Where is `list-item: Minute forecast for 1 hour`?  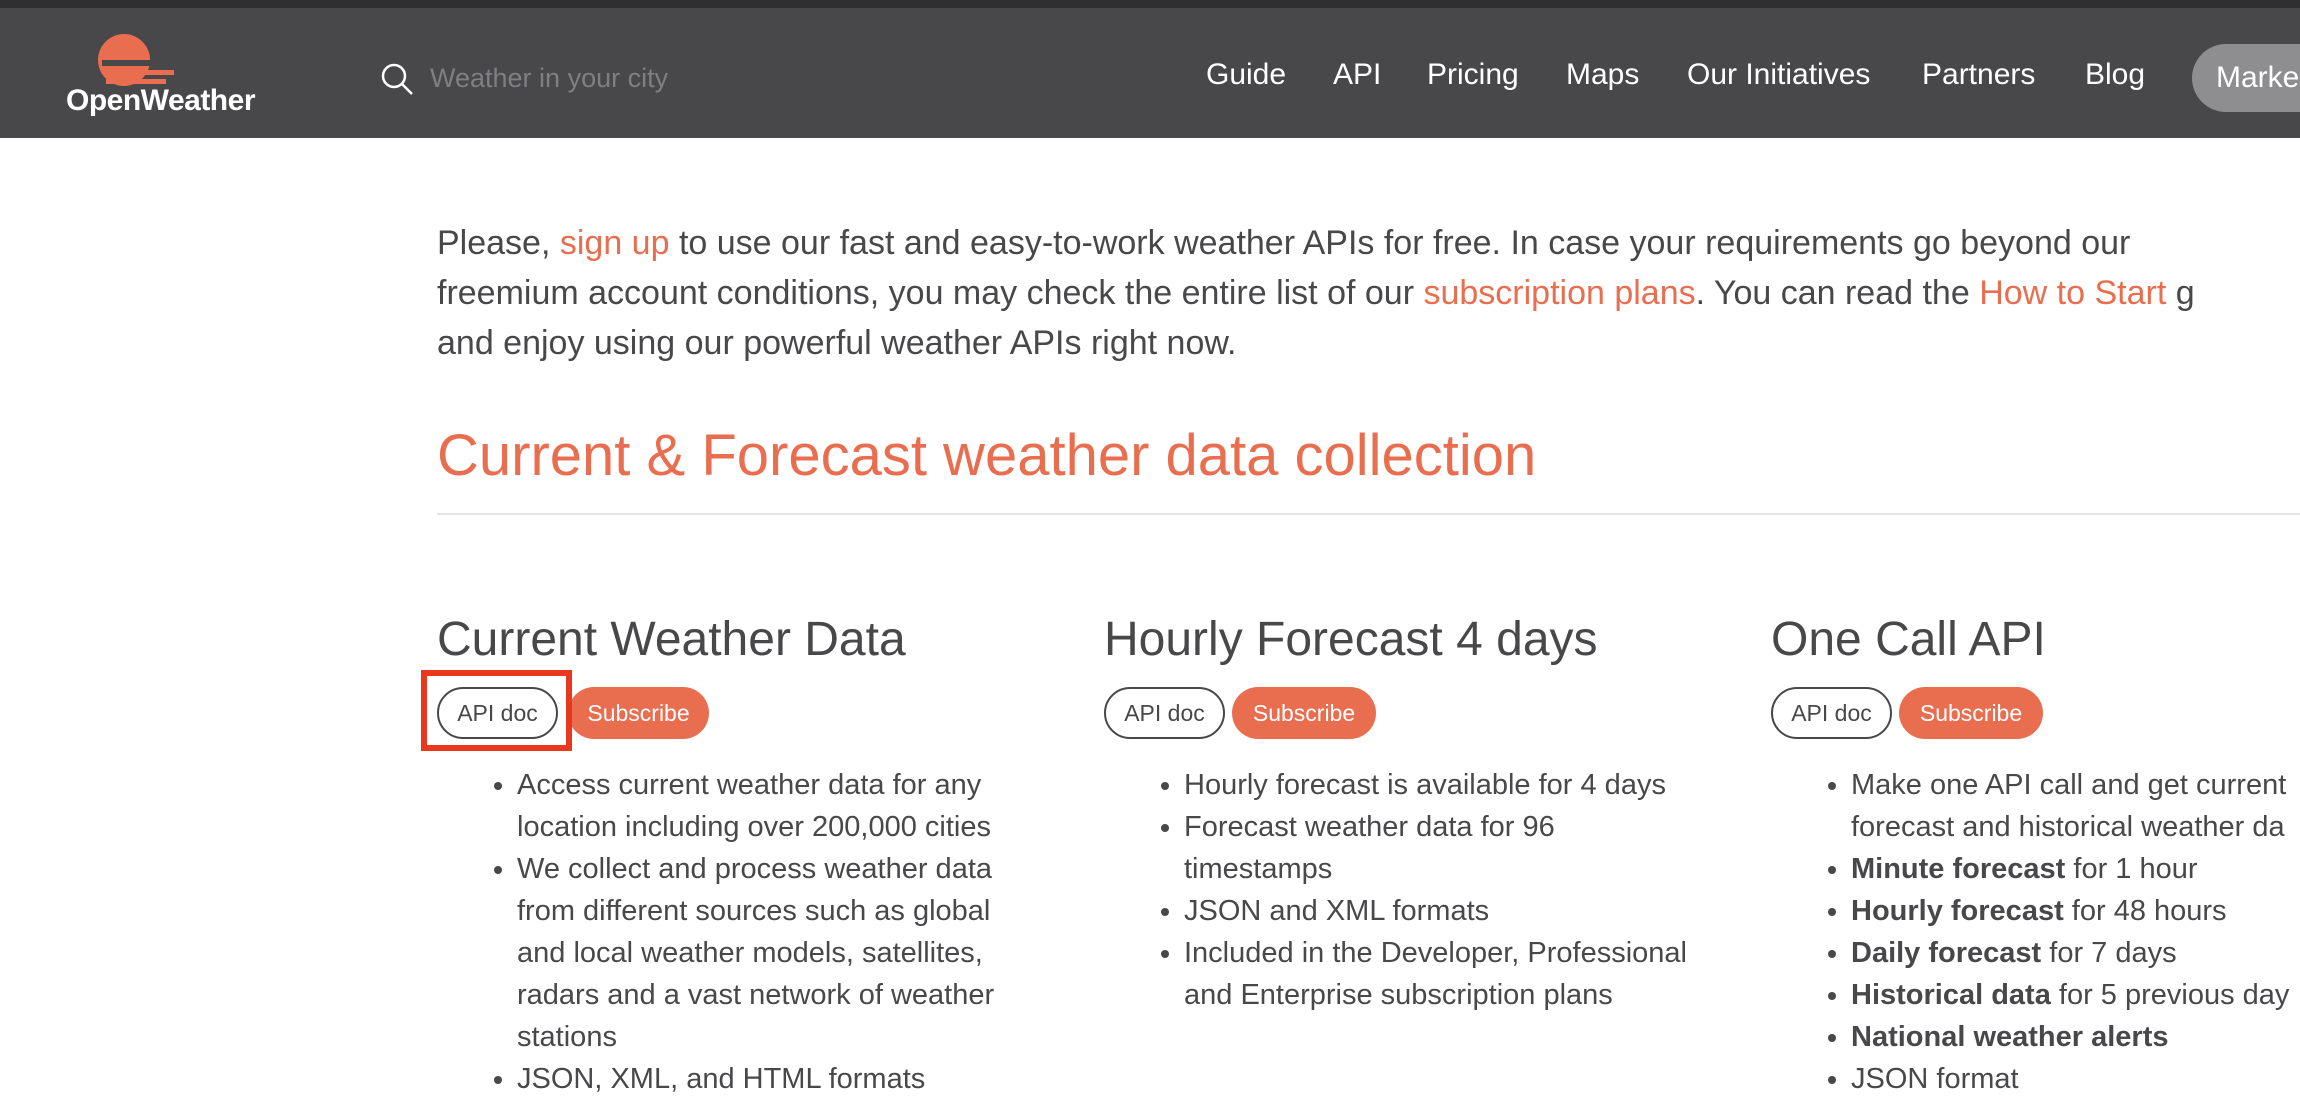 list-item: Minute forecast for 1 hour is located at coordinates (2070, 869).